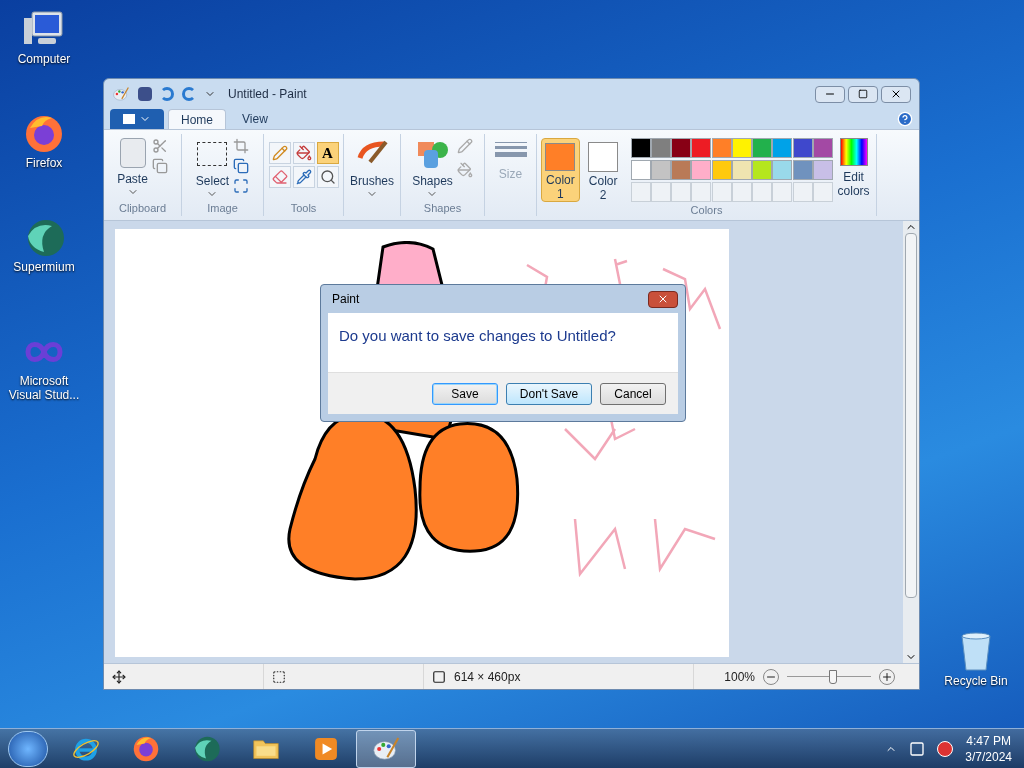 This screenshot has height=768, width=1024. What do you see at coordinates (255, 119) in the screenshot?
I see `ribbon-tab: View` at bounding box center [255, 119].